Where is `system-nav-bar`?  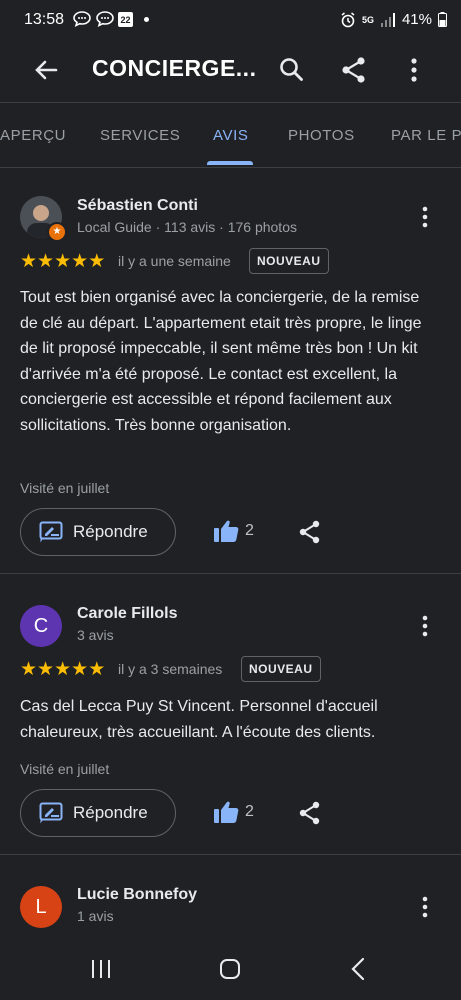 system-nav-bar is located at coordinates (230, 969).